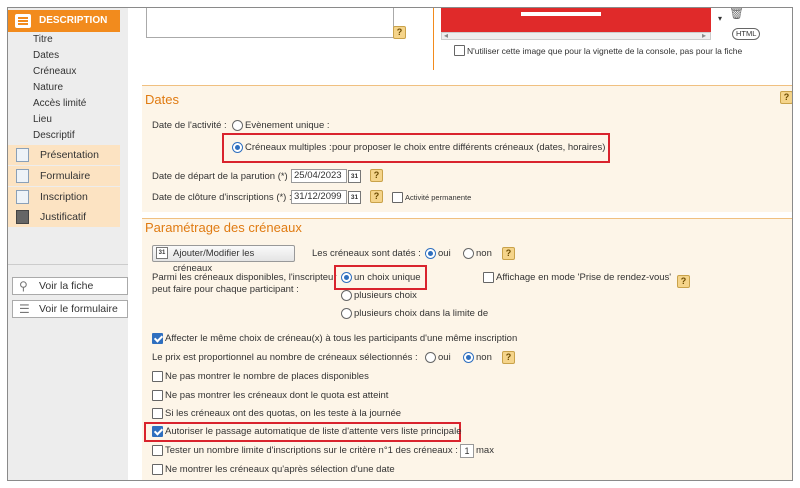  I want to click on scroll-right-icon: ▸, so click(704, 36).